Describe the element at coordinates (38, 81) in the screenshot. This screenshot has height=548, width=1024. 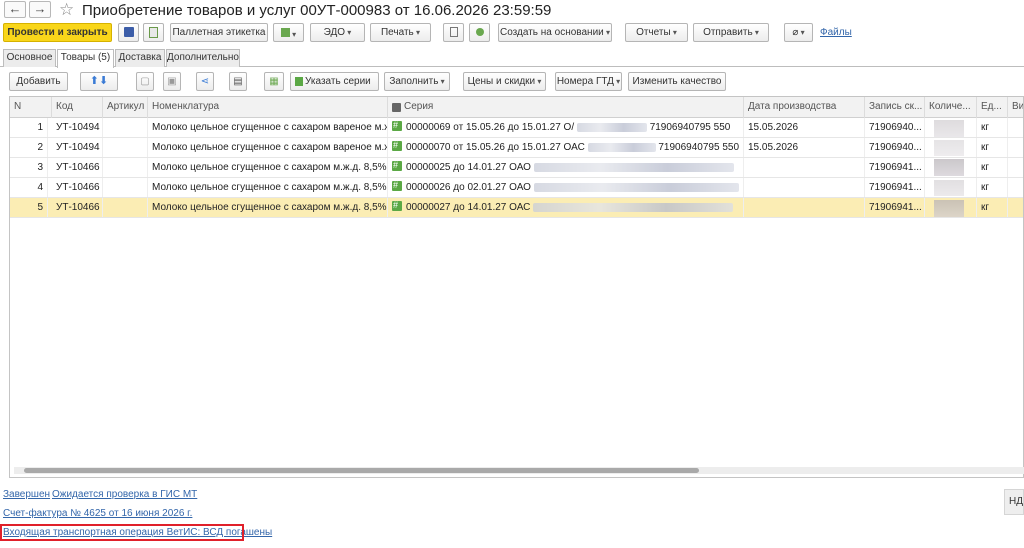
I see `add-button: Добавить` at that location.